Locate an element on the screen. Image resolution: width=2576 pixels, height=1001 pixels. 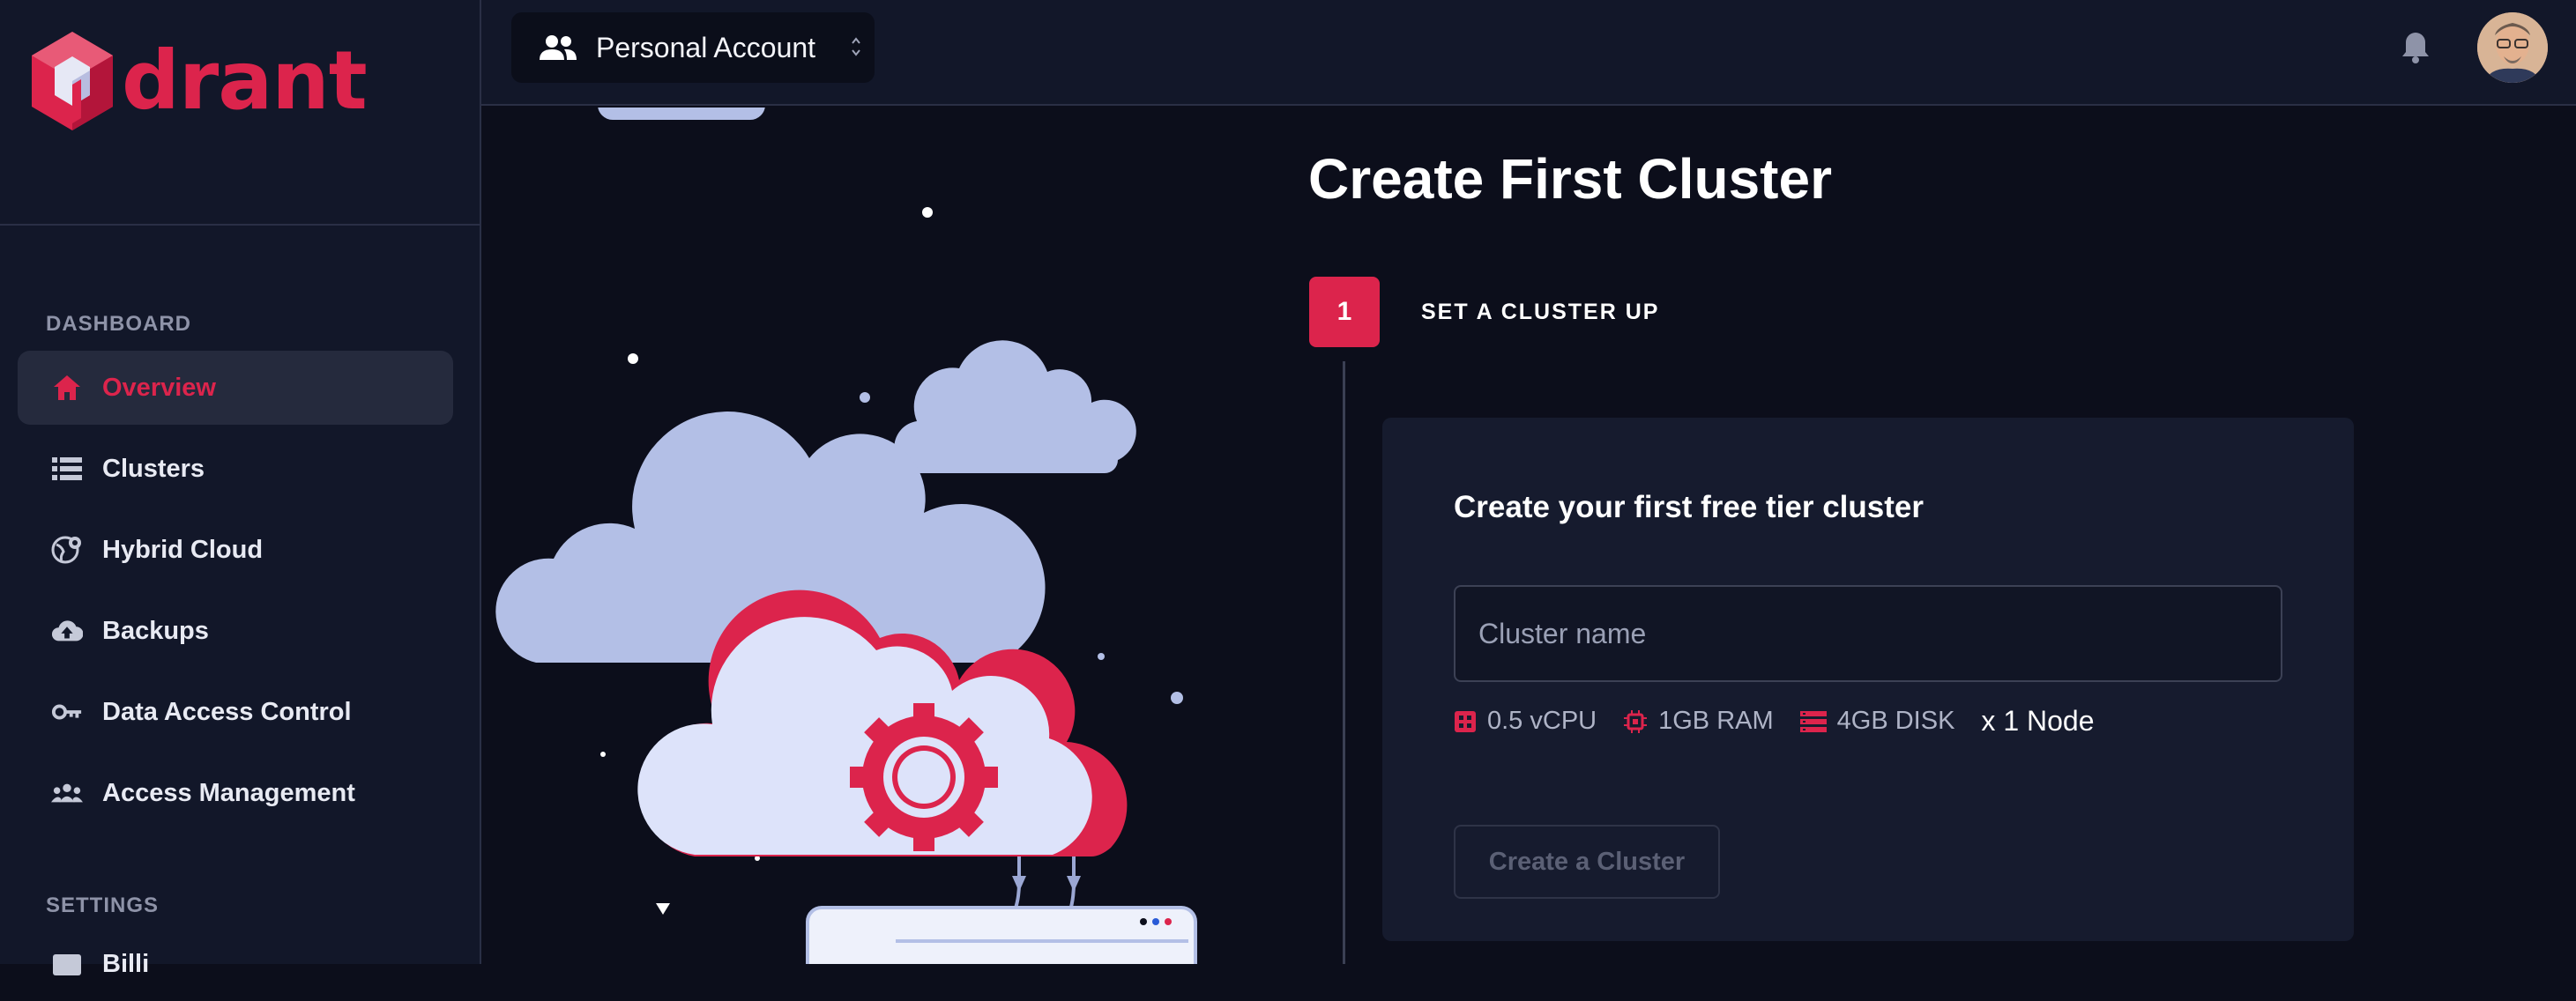
key-icon is located at coordinates (67, 712).